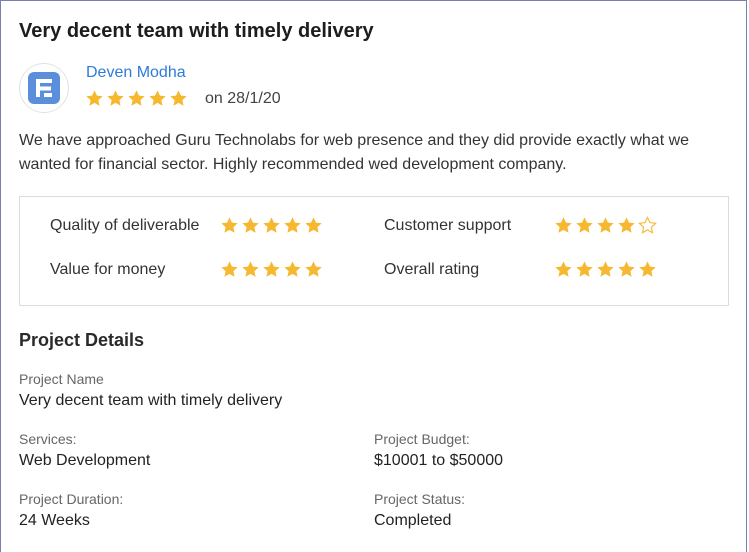 Image resolution: width=749 pixels, height=552 pixels. Describe the element at coordinates (108, 269) in the screenshot. I see `rating-label-value: Value for money` at that location.